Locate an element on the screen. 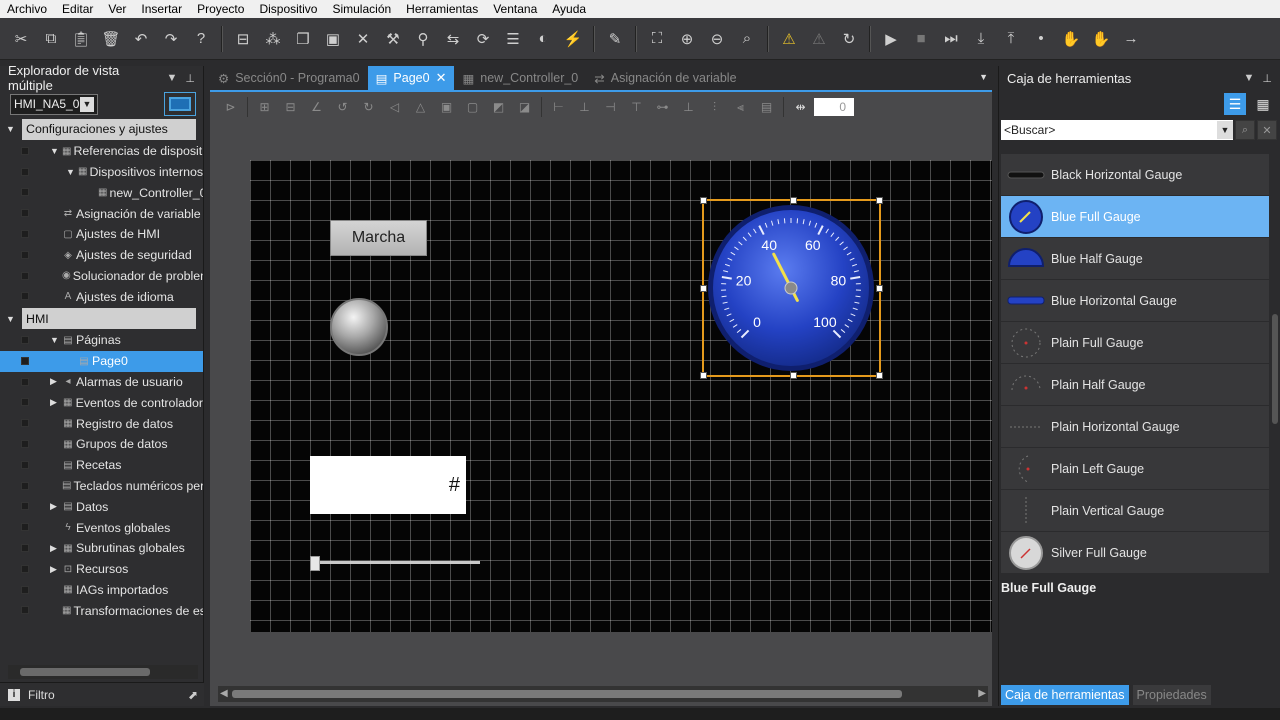 This screenshot has height=720, width=1280. tree-item: ▤ Recetas is located at coordinates (101, 465).